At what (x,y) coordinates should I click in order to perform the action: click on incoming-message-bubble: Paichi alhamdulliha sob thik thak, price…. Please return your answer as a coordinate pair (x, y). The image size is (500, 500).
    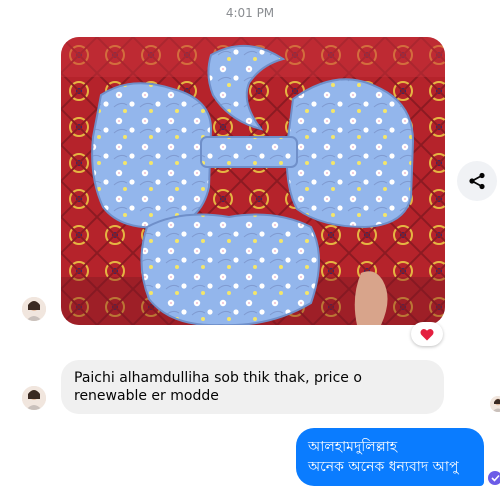
    Looking at the image, I should click on (252, 387).